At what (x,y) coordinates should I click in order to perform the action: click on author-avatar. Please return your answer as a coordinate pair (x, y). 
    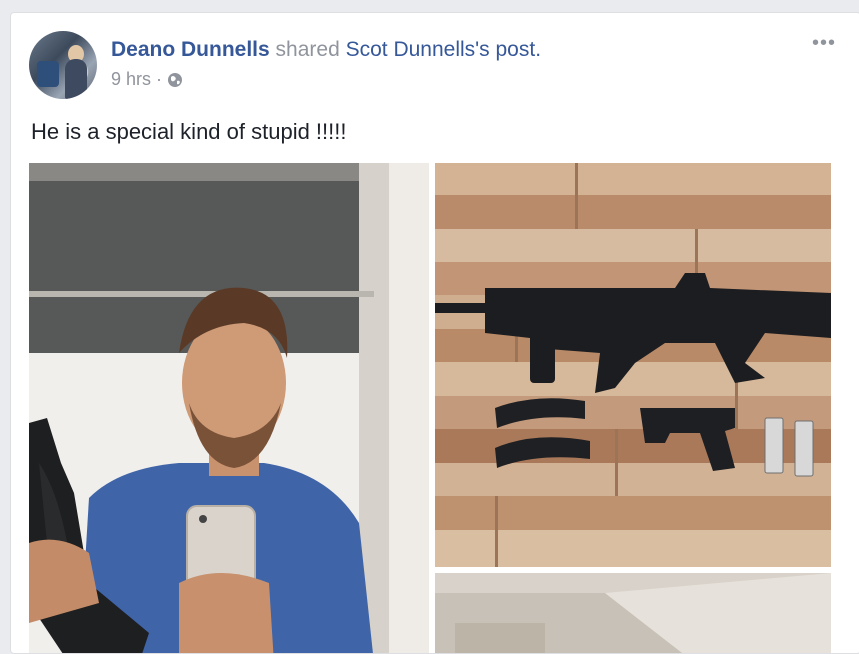
    Looking at the image, I should click on (63, 65).